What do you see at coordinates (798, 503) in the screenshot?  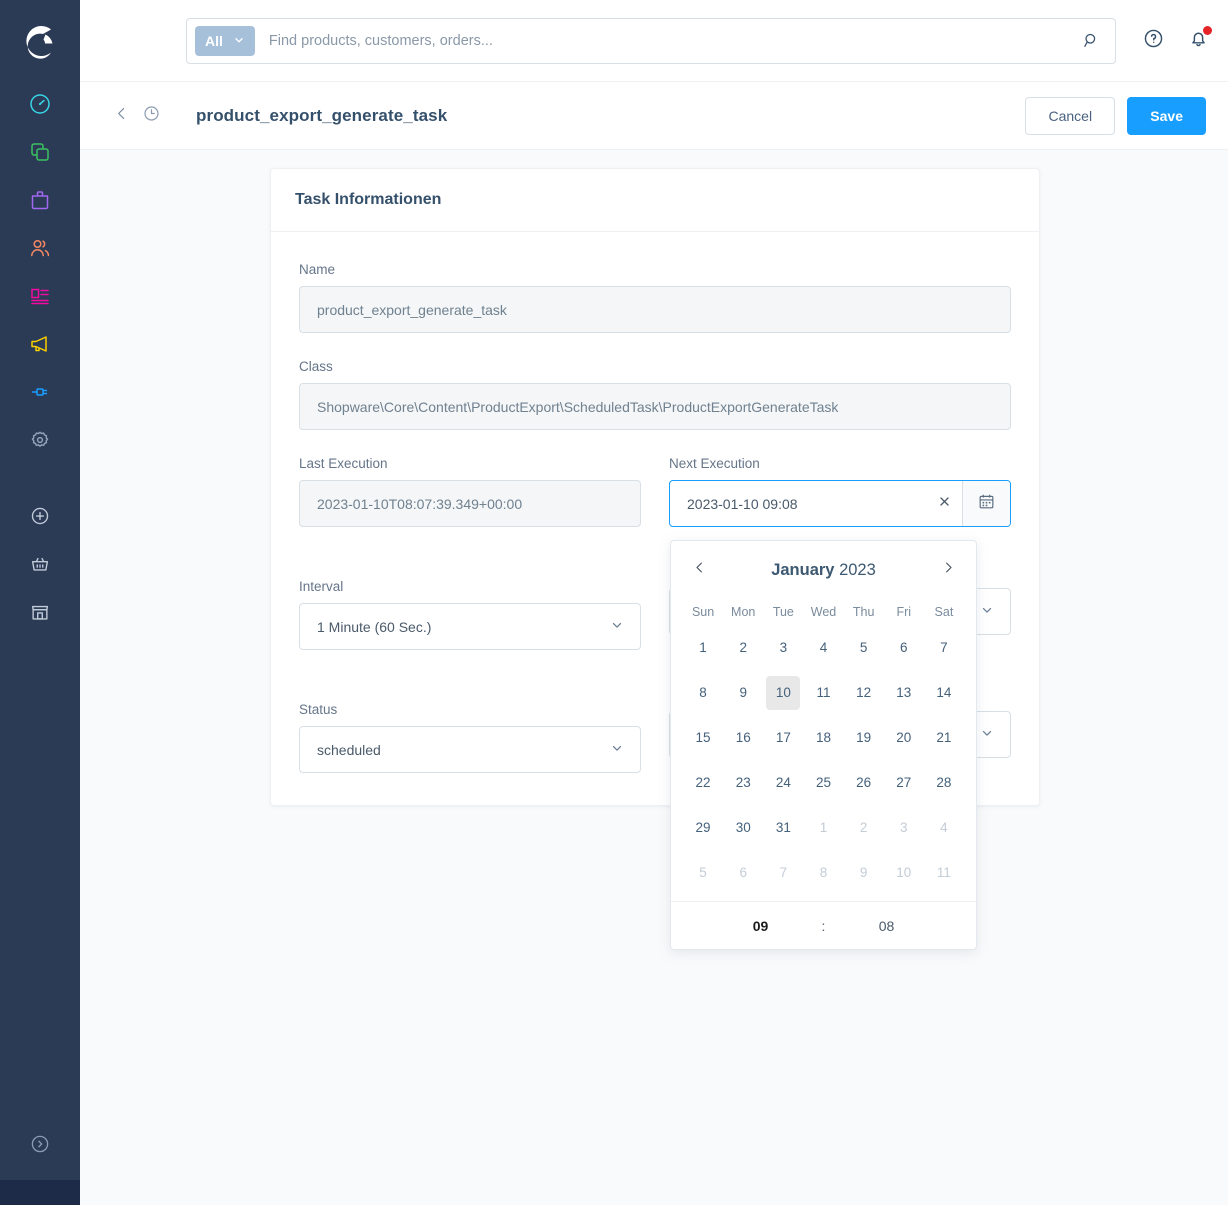 I see `next-execution-value: 2023-01-10 09:08` at bounding box center [798, 503].